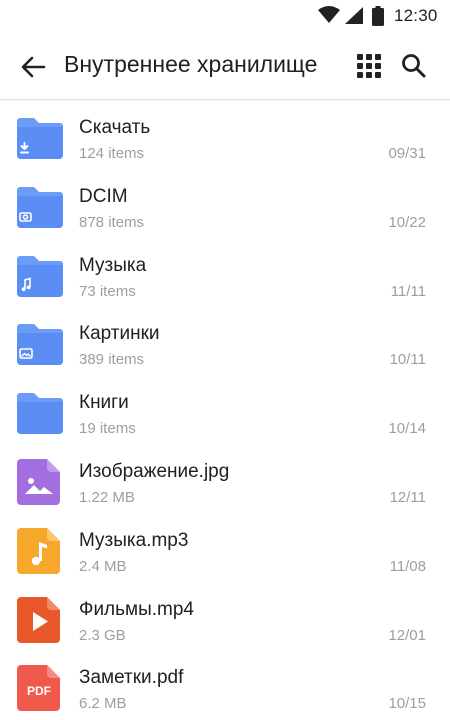 The width and height of the screenshot is (450, 720). What do you see at coordinates (103, 566) in the screenshot?
I see `file-meta: 2.4 MB` at bounding box center [103, 566].